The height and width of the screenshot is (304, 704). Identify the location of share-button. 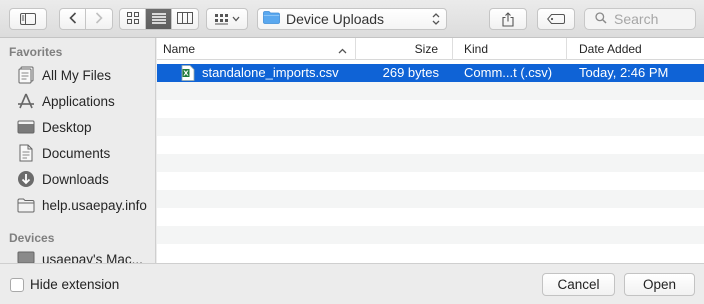
(508, 19).